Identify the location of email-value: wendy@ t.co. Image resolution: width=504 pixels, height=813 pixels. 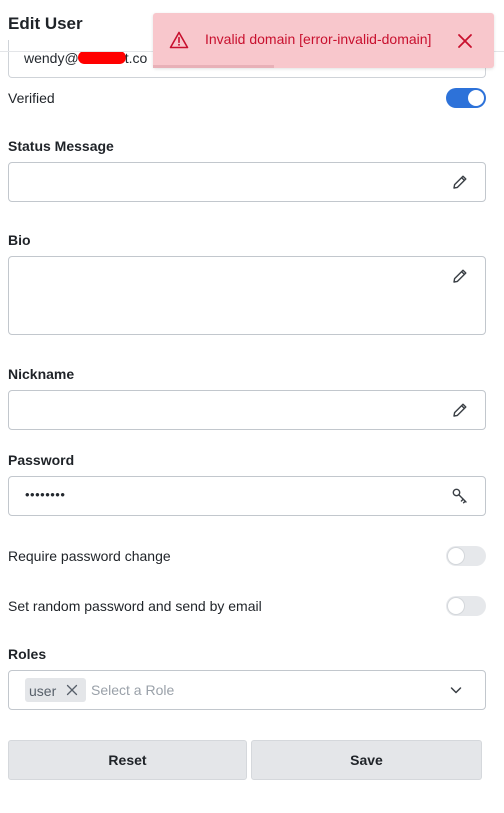
(85, 58).